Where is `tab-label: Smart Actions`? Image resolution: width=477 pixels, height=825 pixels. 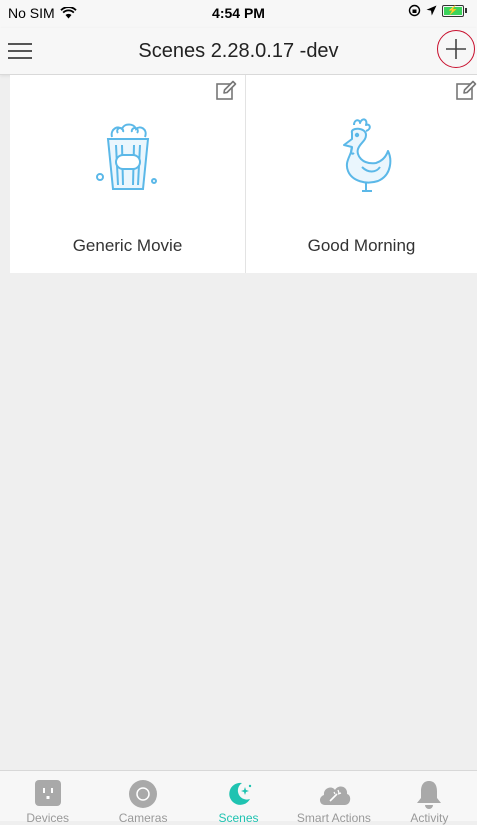 tab-label: Smart Actions is located at coordinates (333, 818).